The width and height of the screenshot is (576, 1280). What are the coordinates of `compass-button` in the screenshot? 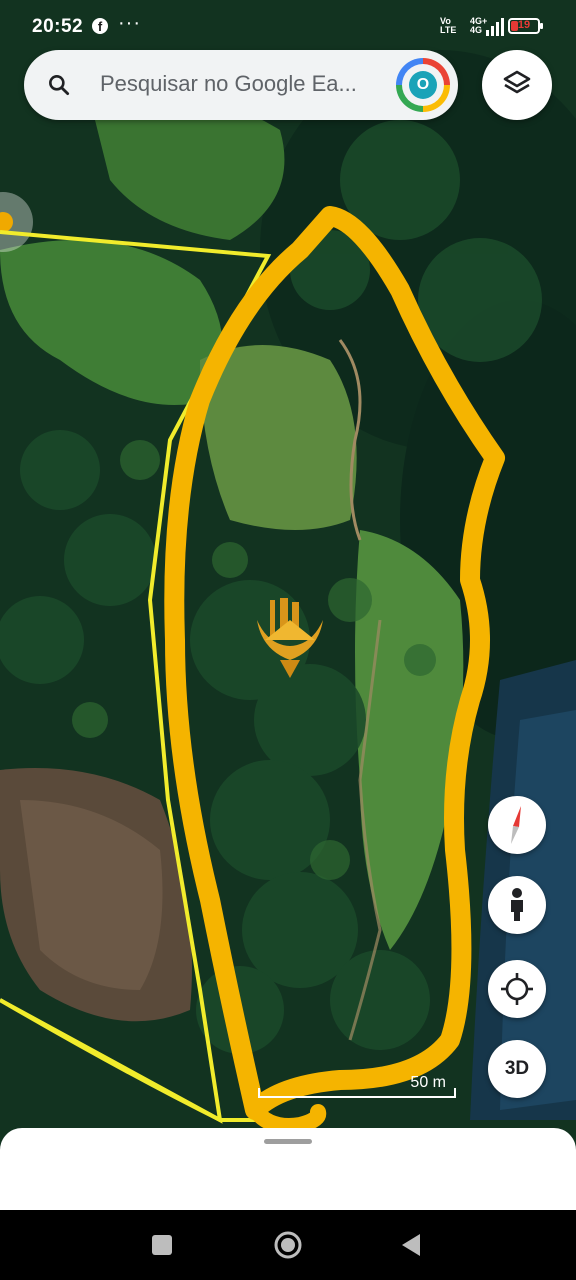 It's located at (517, 825).